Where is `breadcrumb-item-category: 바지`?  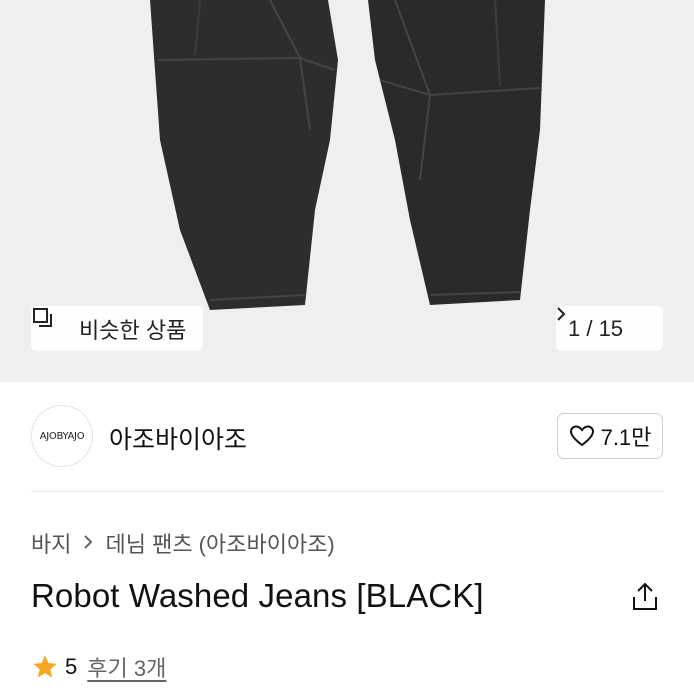 breadcrumb-item-category: 바지 is located at coordinates (51, 543).